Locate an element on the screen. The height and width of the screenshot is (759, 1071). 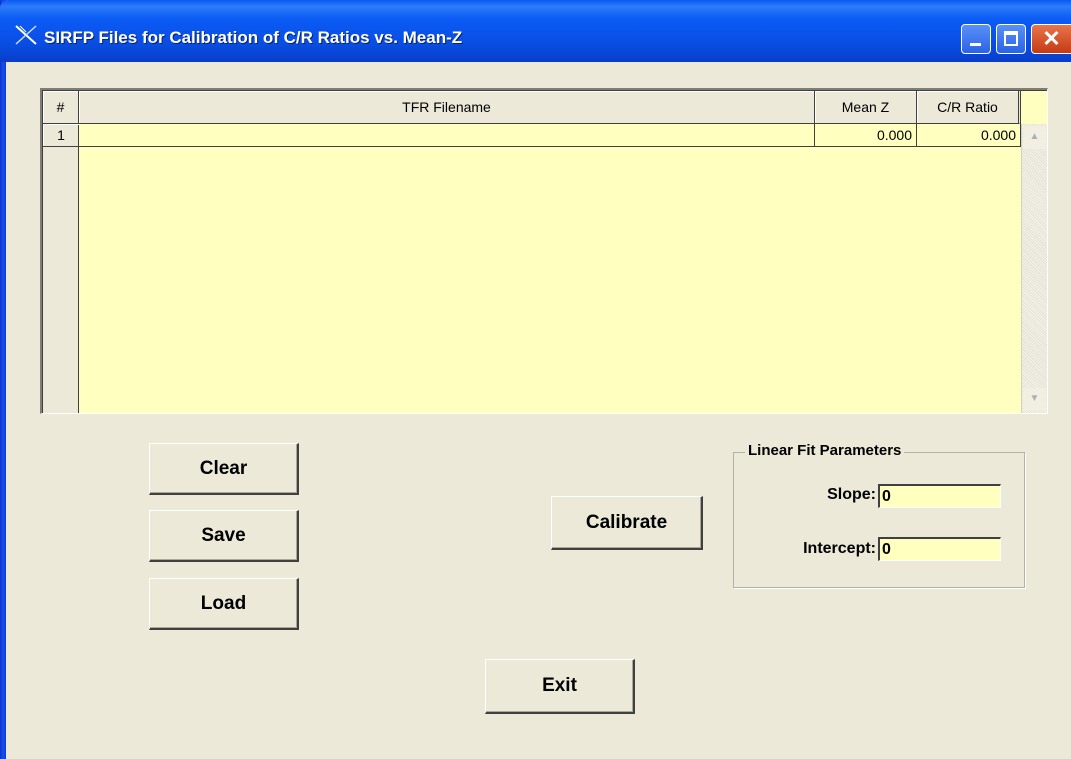
scroll-down-icon: ▼ is located at coordinates (1034, 399).